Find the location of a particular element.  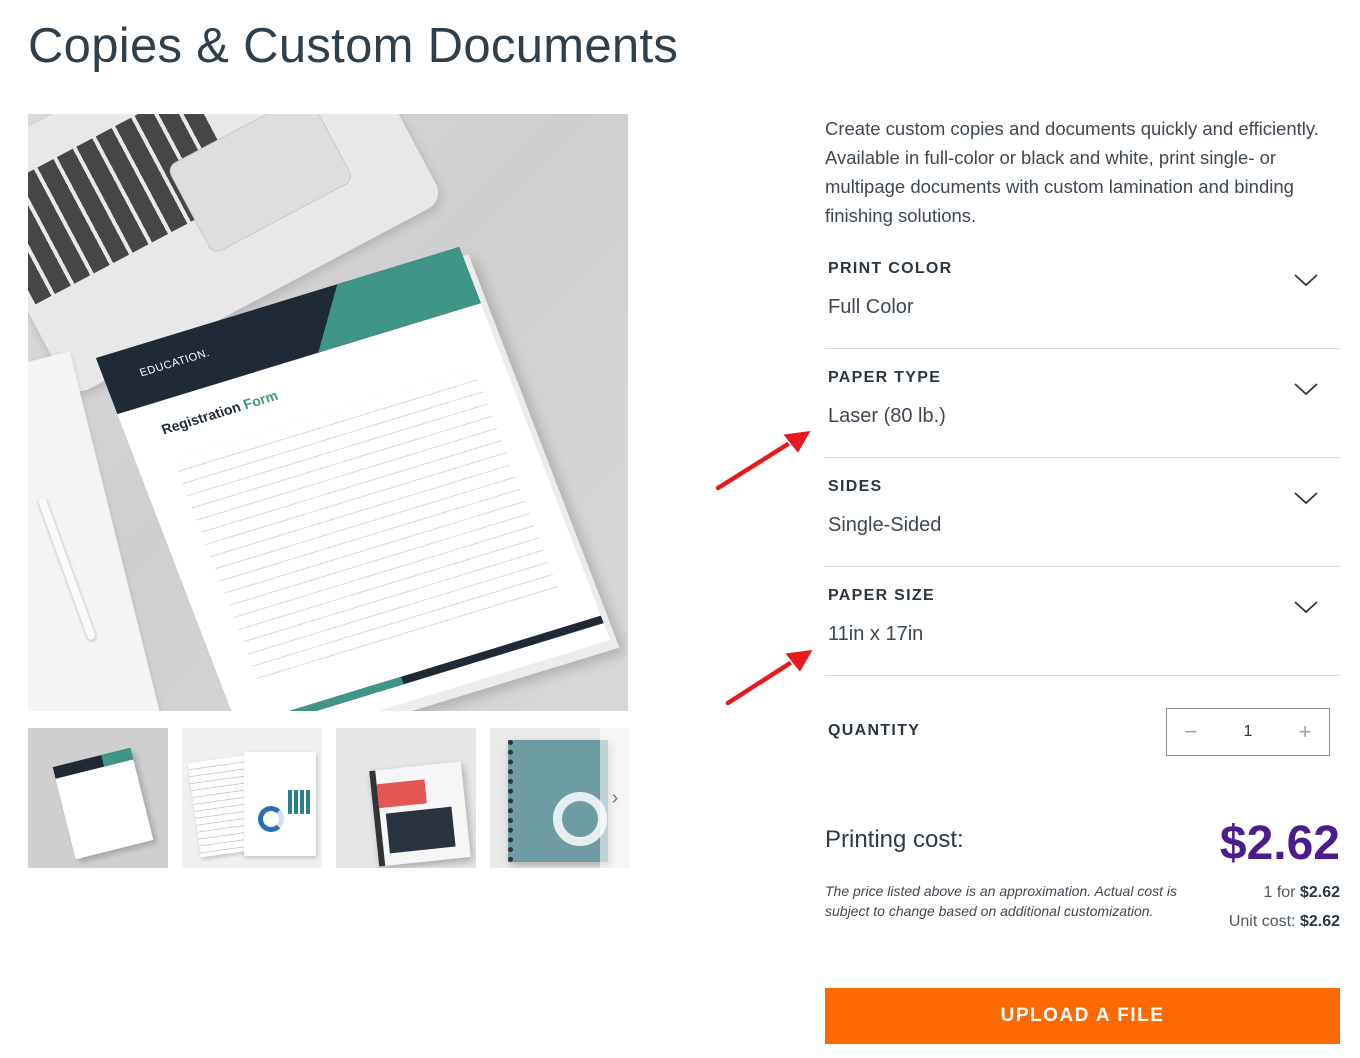

thumbnail-strip: › is located at coordinates (329, 798).